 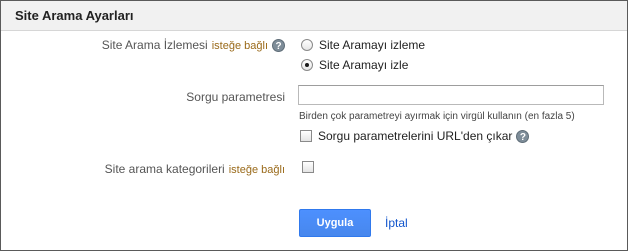 What do you see at coordinates (154, 45) in the screenshot?
I see `tracking-label: Site Arama İzlemesi` at bounding box center [154, 45].